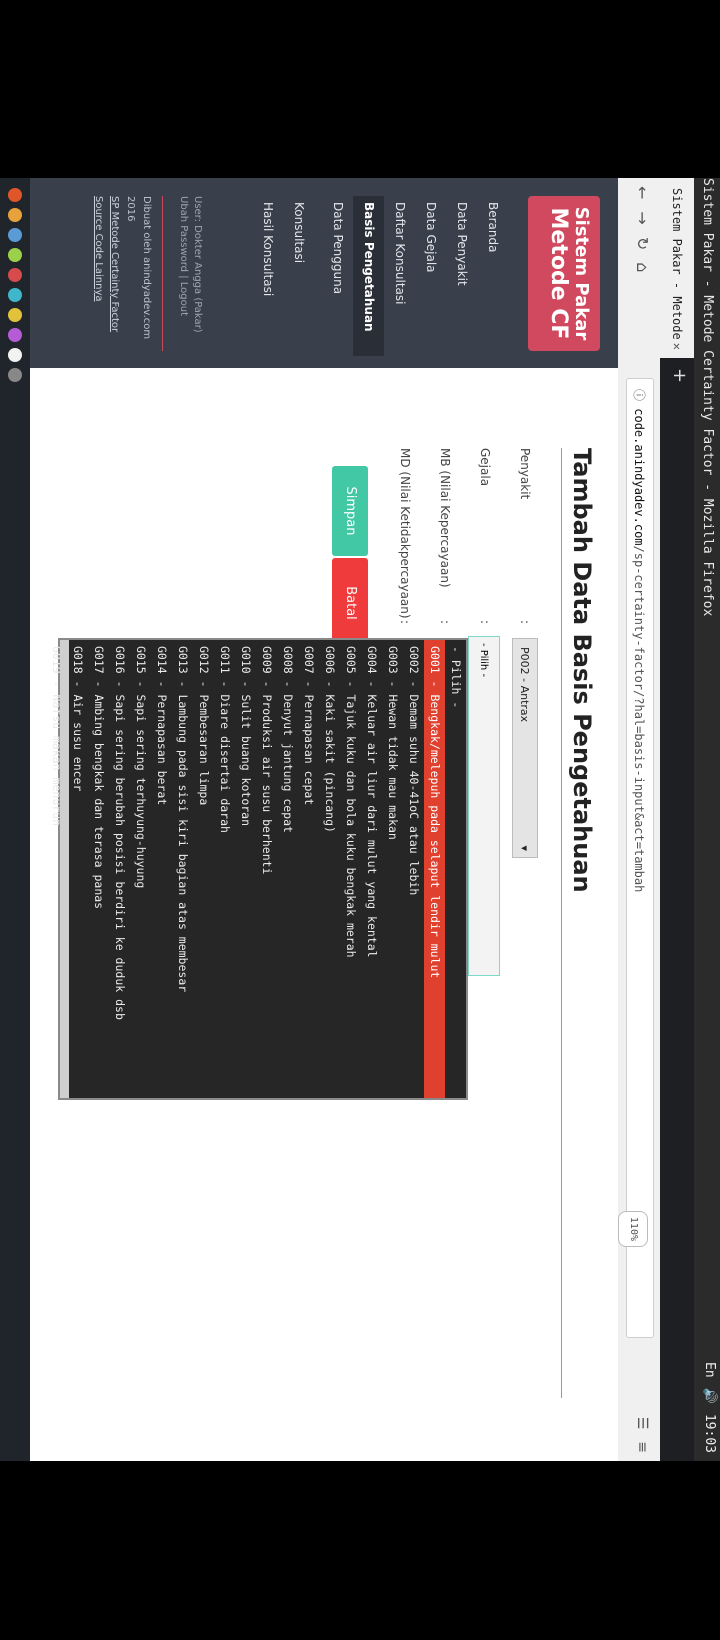  What do you see at coordinates (399, 276) in the screenshot?
I see `sidebar-item-daftar-konsultasi: Daftar Konsultasi` at bounding box center [399, 276].